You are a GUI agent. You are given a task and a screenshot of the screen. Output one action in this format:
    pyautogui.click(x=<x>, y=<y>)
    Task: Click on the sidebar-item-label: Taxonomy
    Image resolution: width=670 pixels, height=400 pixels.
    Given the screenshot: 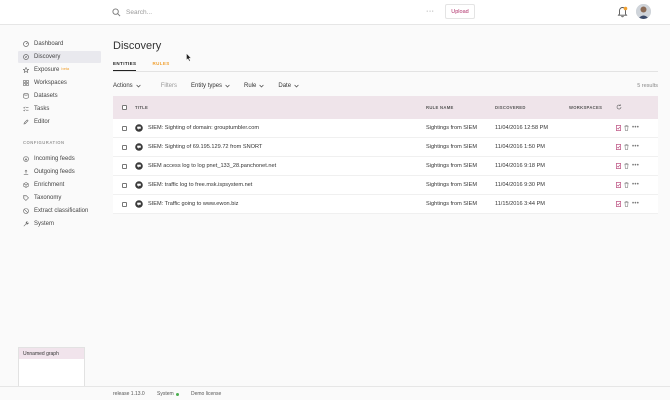 What is the action you would take?
    pyautogui.click(x=48, y=198)
    